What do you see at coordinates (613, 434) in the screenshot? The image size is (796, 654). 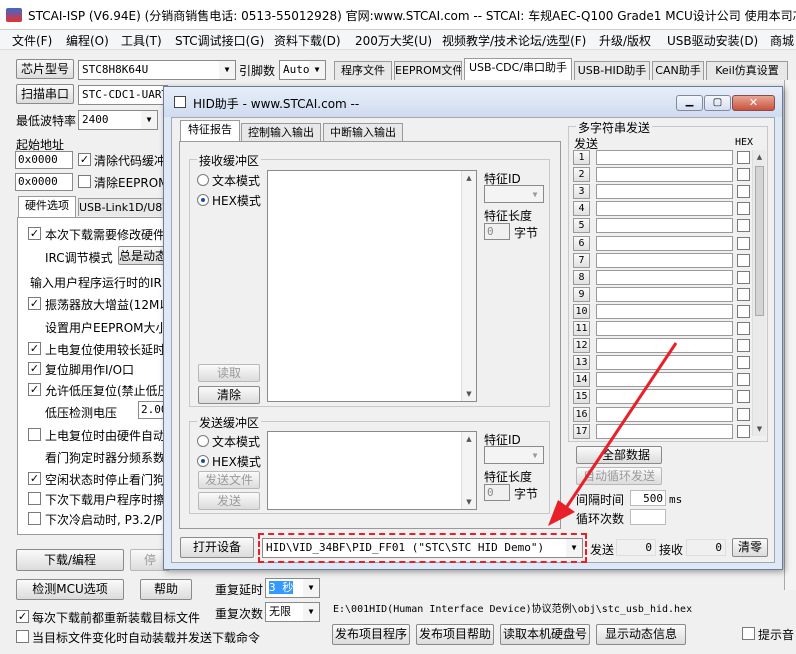 I see `annotation-arrow` at bounding box center [613, 434].